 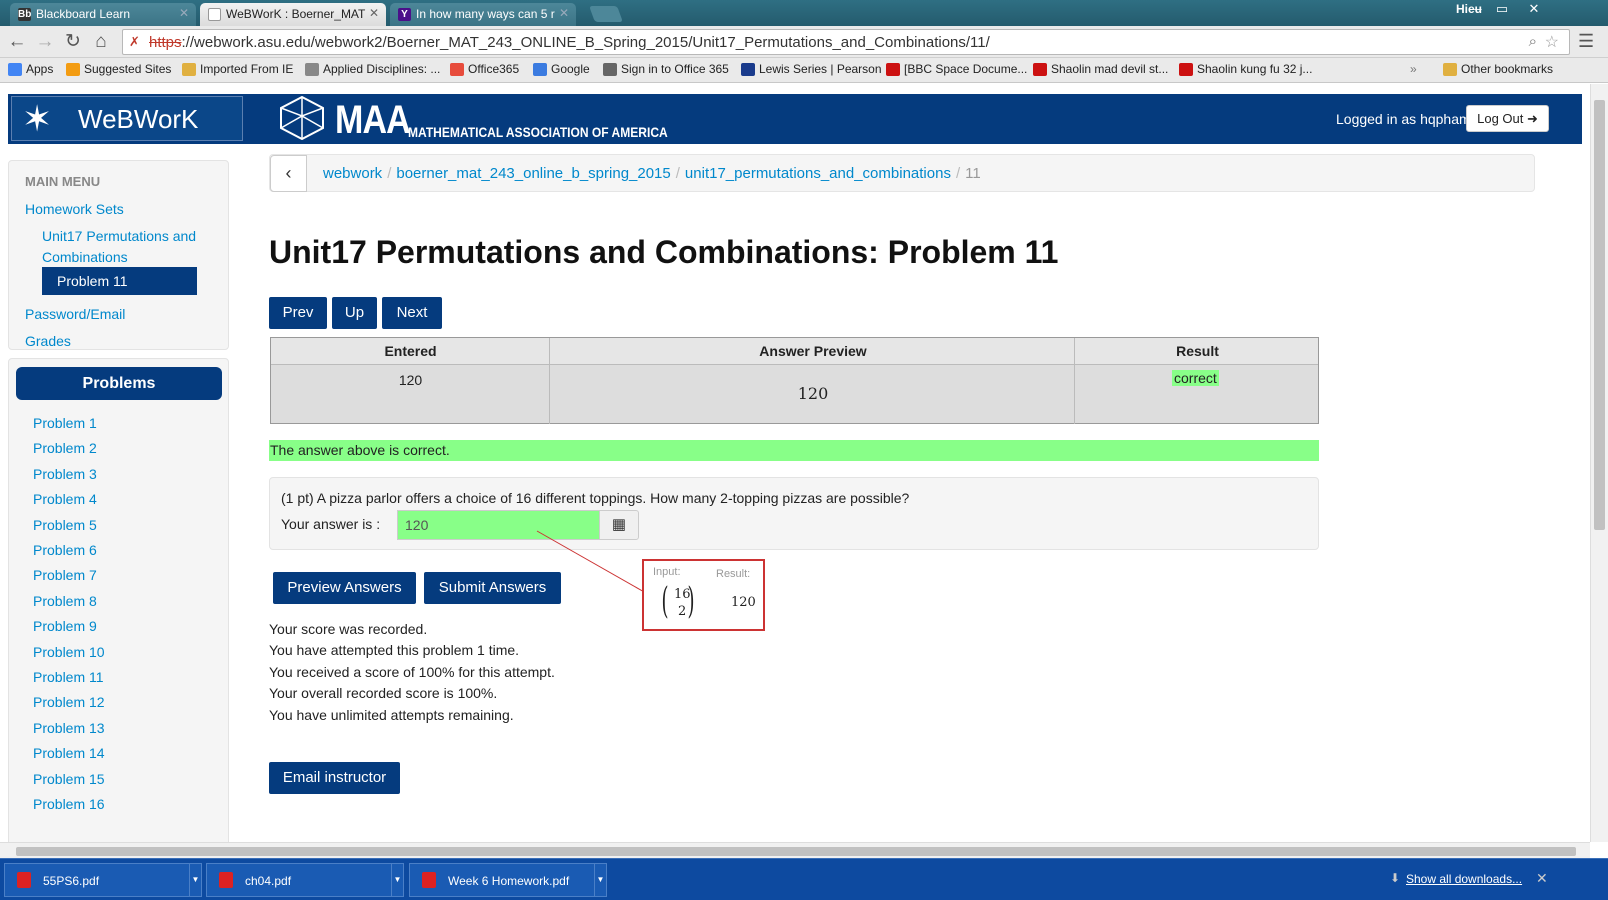 I want to click on bookmark-star-icon: ☆, so click(x=1552, y=42).